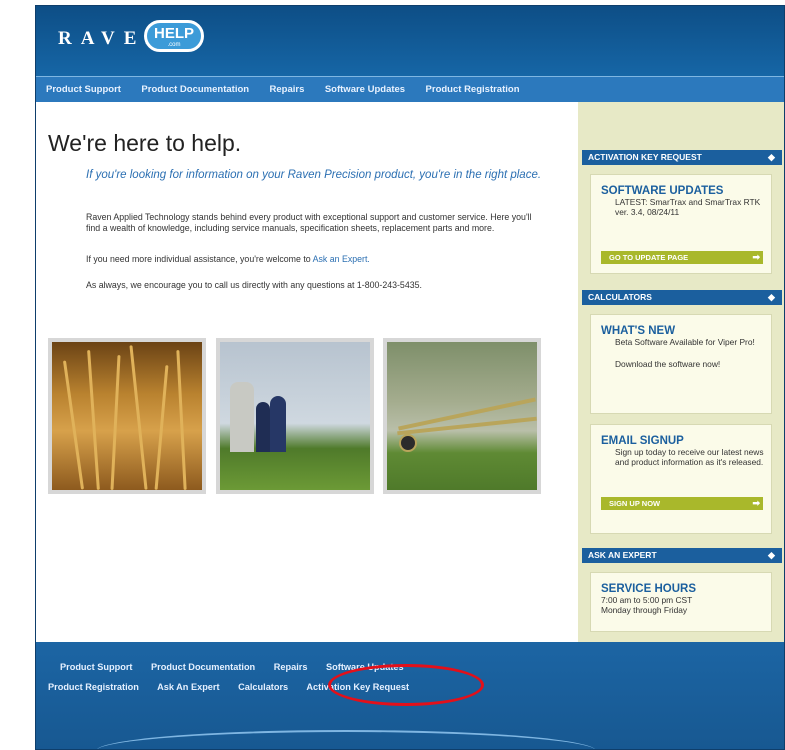 The width and height of the screenshot is (785, 750). Describe the element at coordinates (647, 600) in the screenshot. I see `service-hours-time: 7:00 am to 5:00 pm CST` at that location.